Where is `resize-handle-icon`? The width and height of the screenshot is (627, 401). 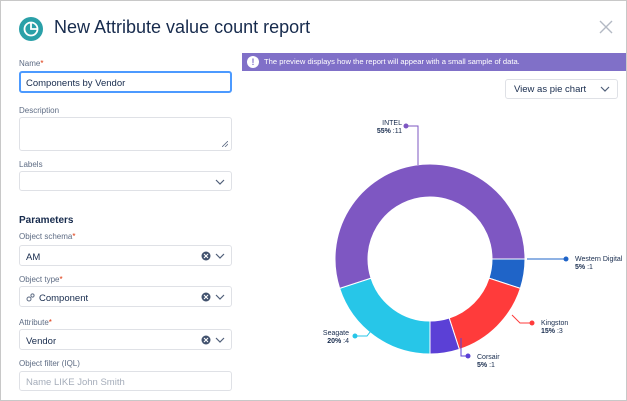 resize-handle-icon is located at coordinates (225, 144).